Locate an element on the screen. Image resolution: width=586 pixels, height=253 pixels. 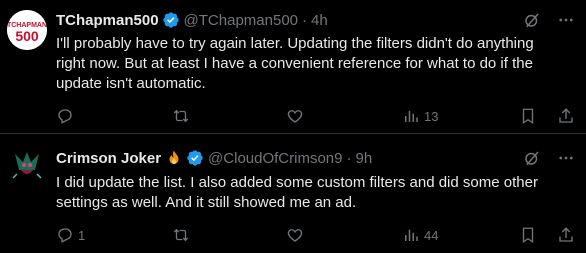
tweet-header: TChapman500 @TChapman500 · 4h is located at coordinates (192, 20).